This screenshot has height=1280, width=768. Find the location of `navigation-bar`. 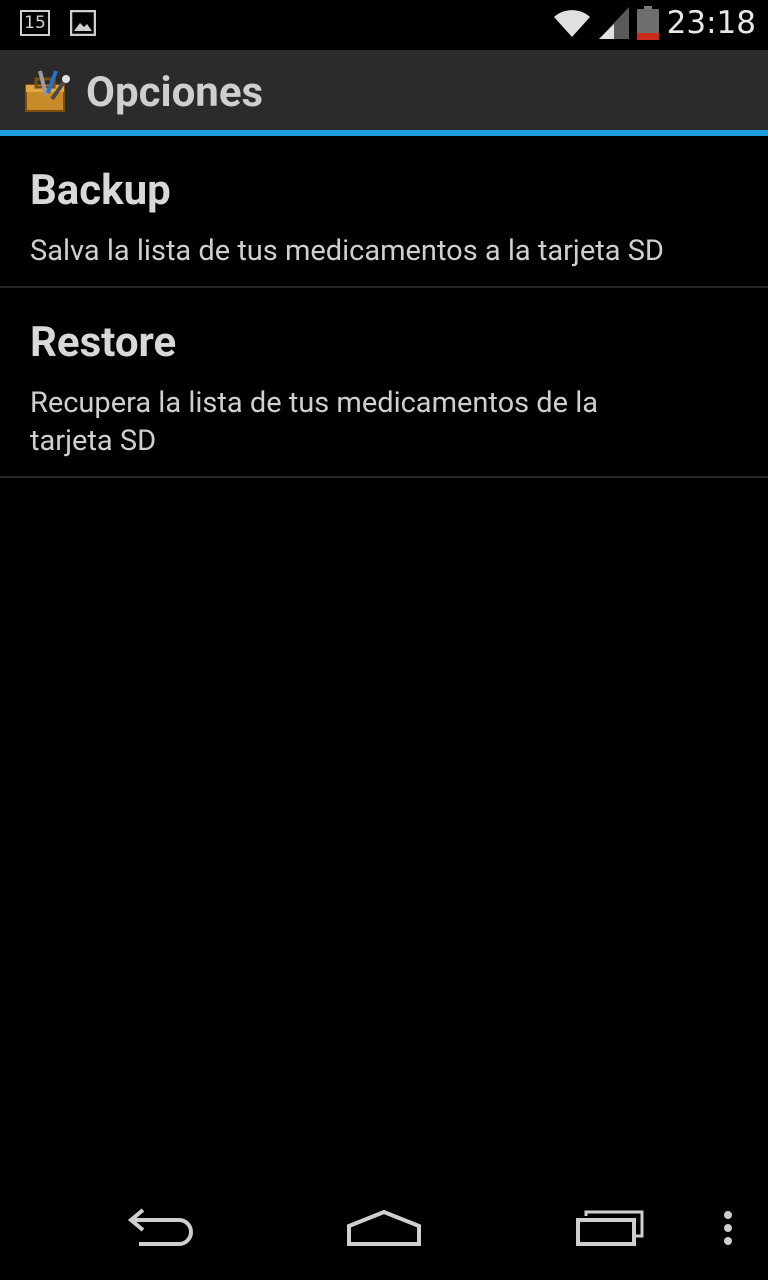

navigation-bar is located at coordinates (384, 1232).